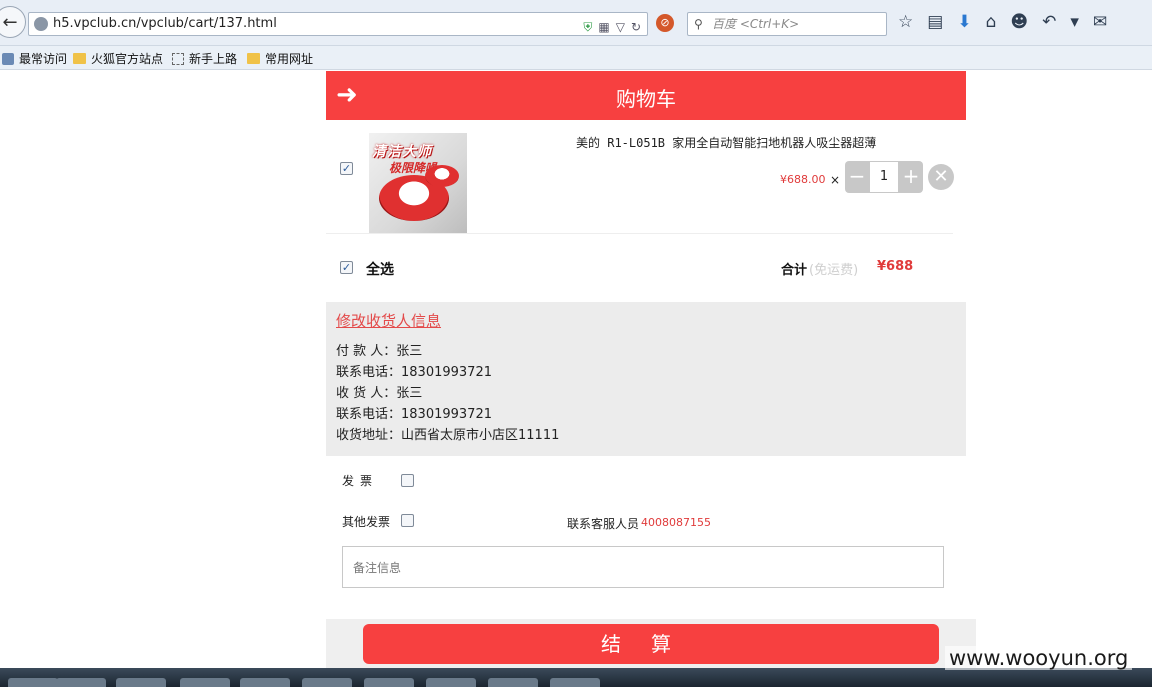  I want to click on checkout-button: 结算, so click(651, 644).